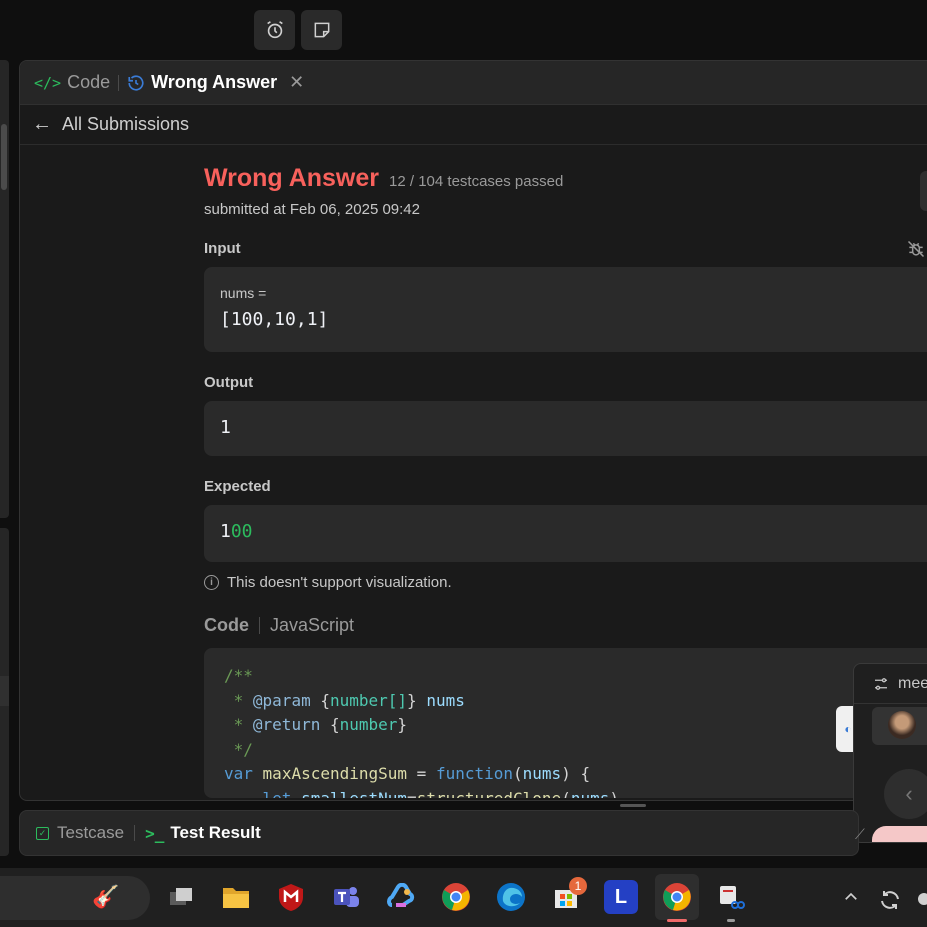 This screenshot has height=927, width=927. I want to click on cloud-icon, so click(922, 899).